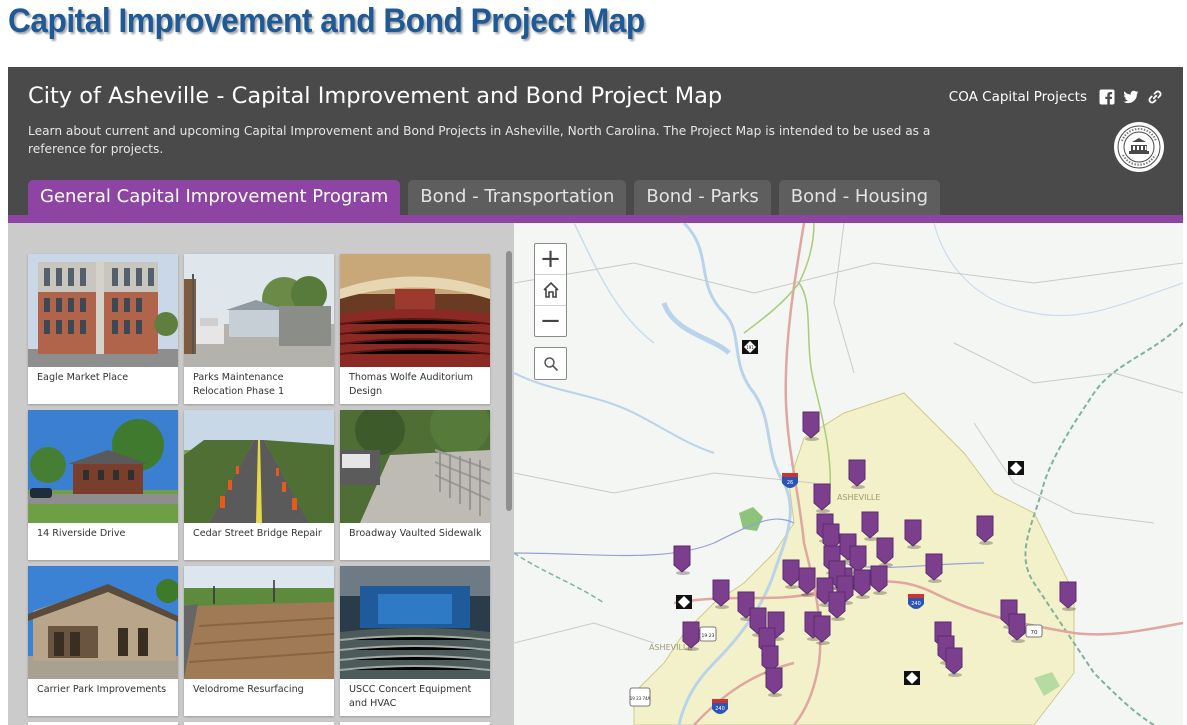 Image resolution: width=1187 pixels, height=725 pixels. I want to click on project-card-14-riverside-drive: 14 Riverside Drive, so click(103, 485).